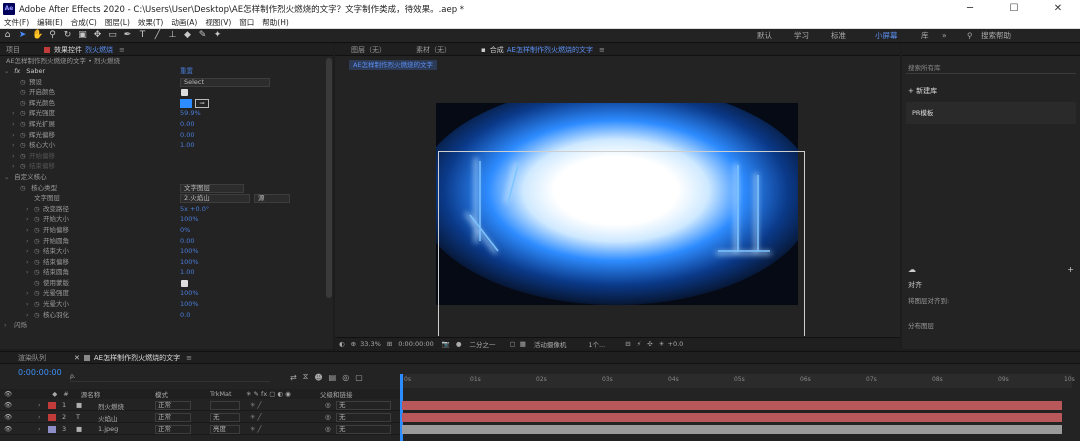 The image size is (1080, 441). Describe the element at coordinates (168, 177) in the screenshot. I see `custom-core-section: ⌄ 自定义核心` at that location.